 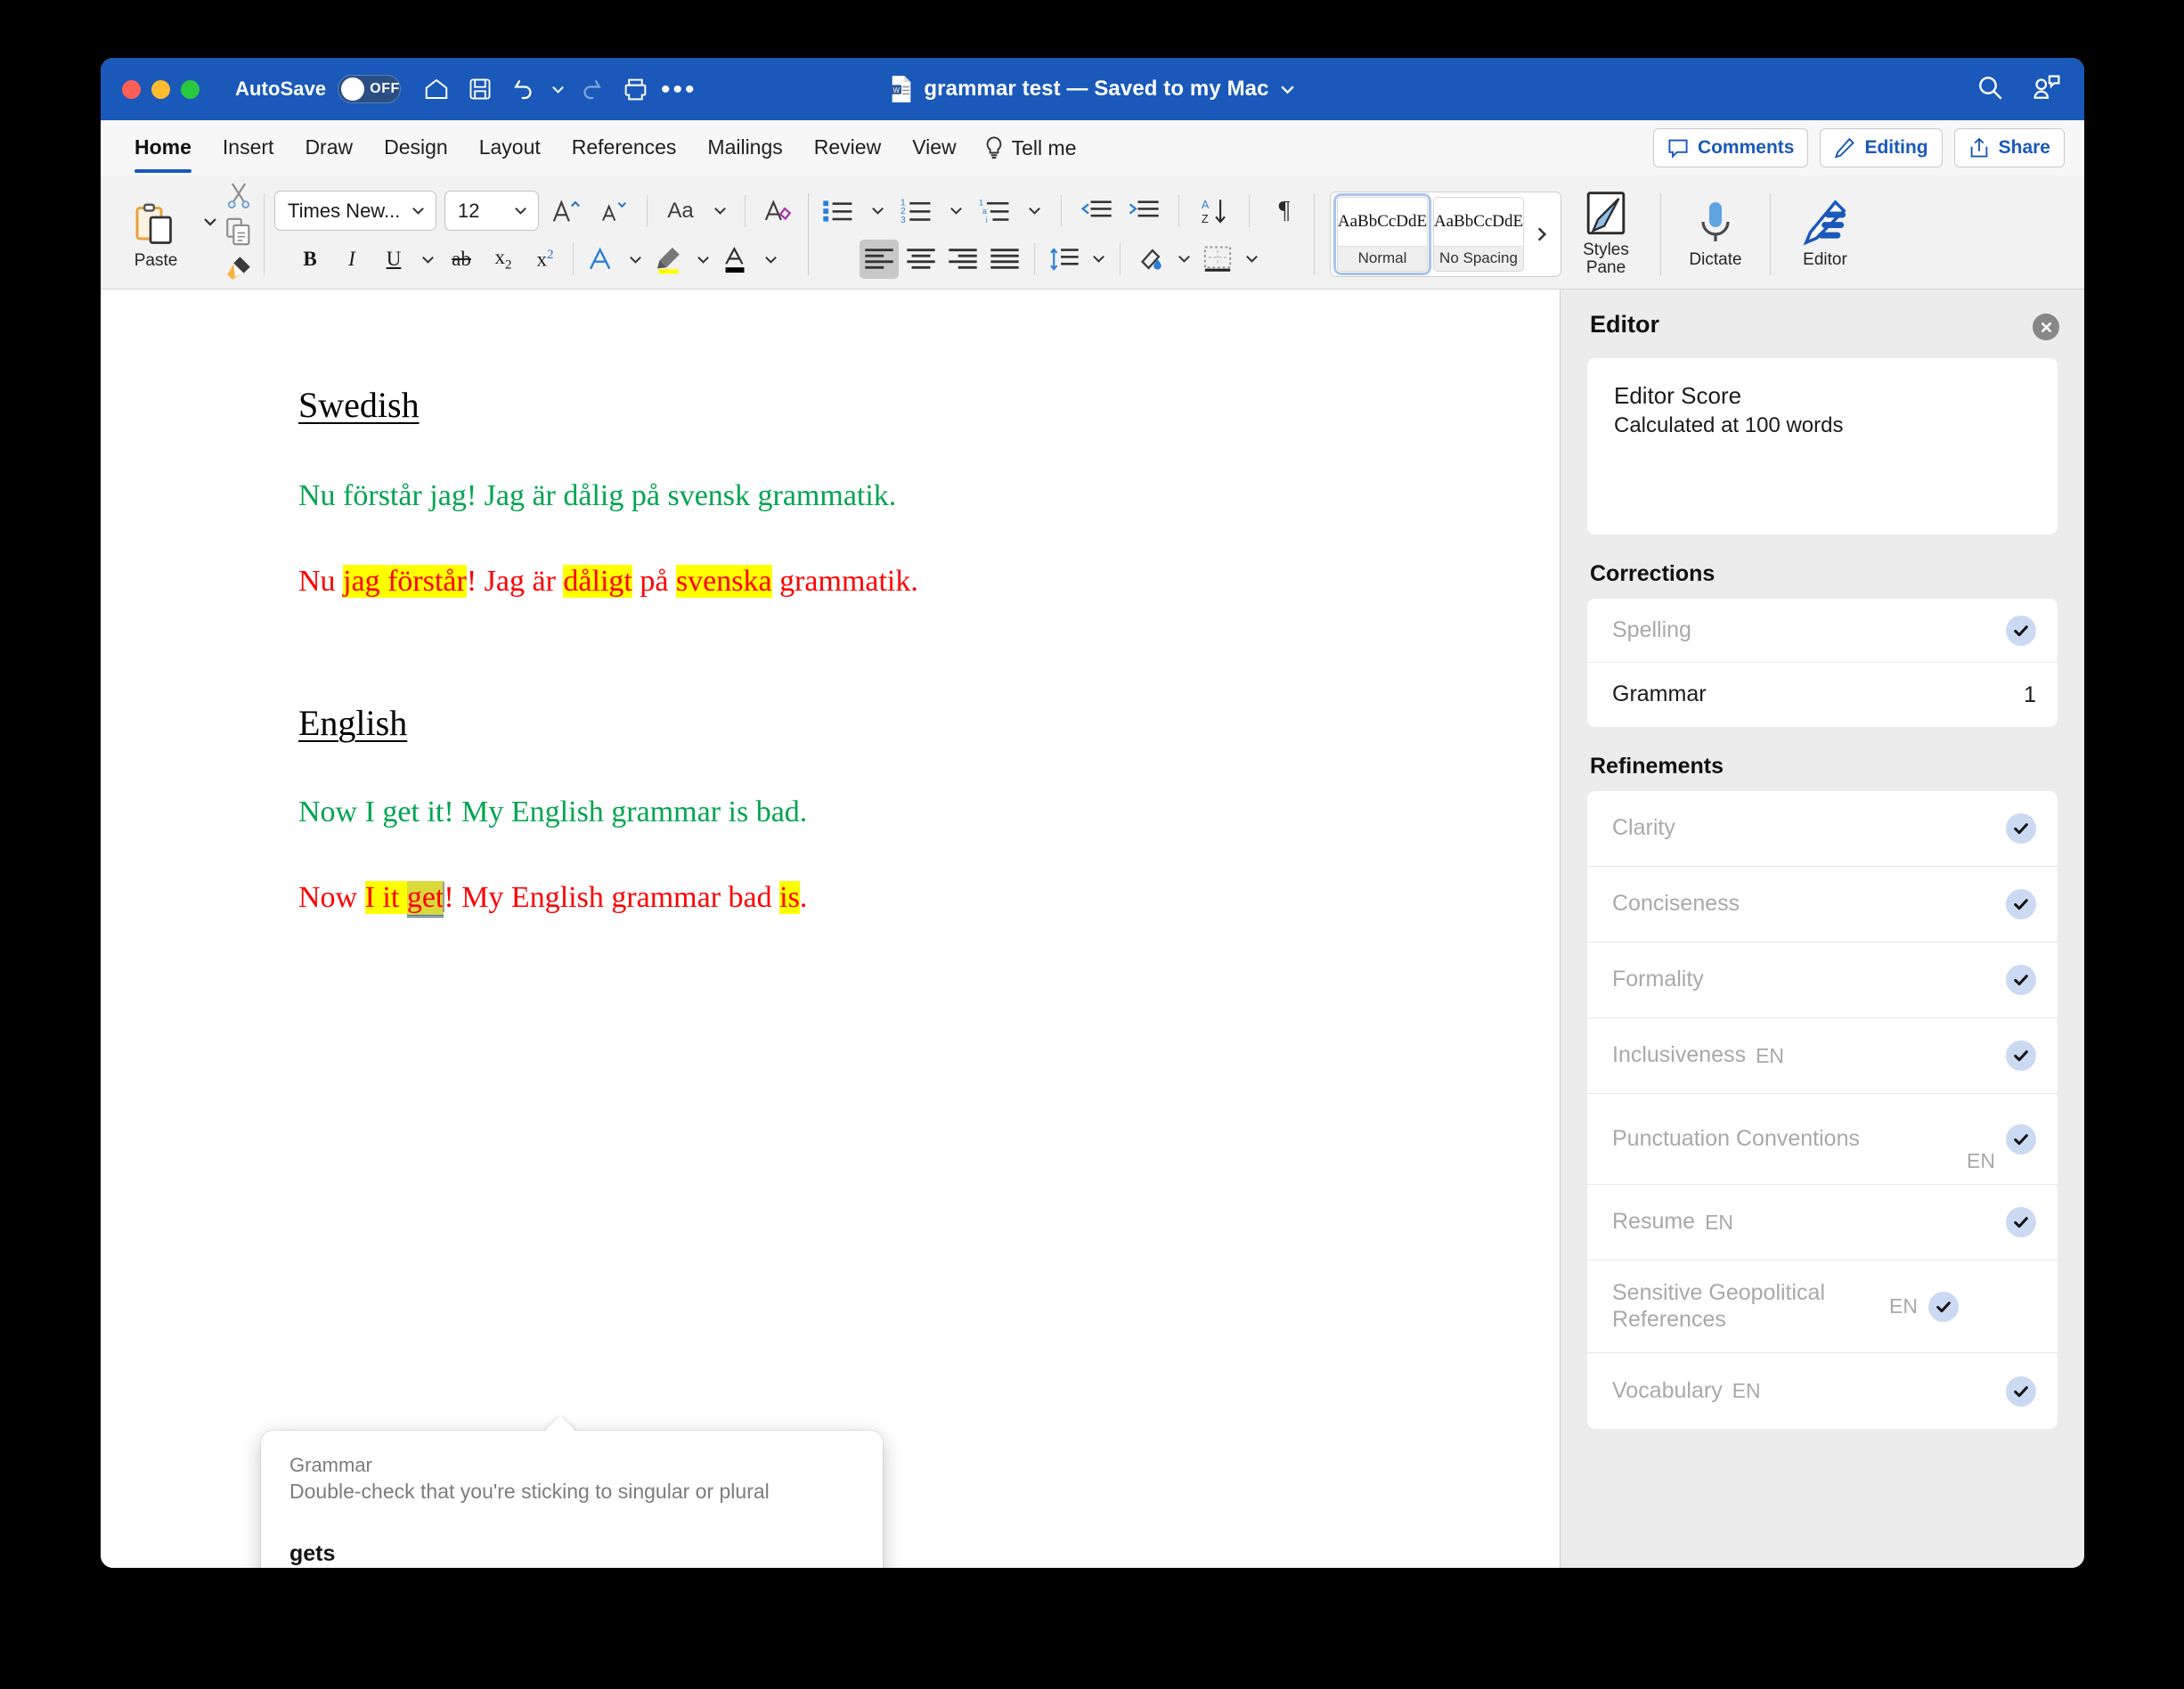 I want to click on underline-chevron-down-icon, so click(x=427, y=259).